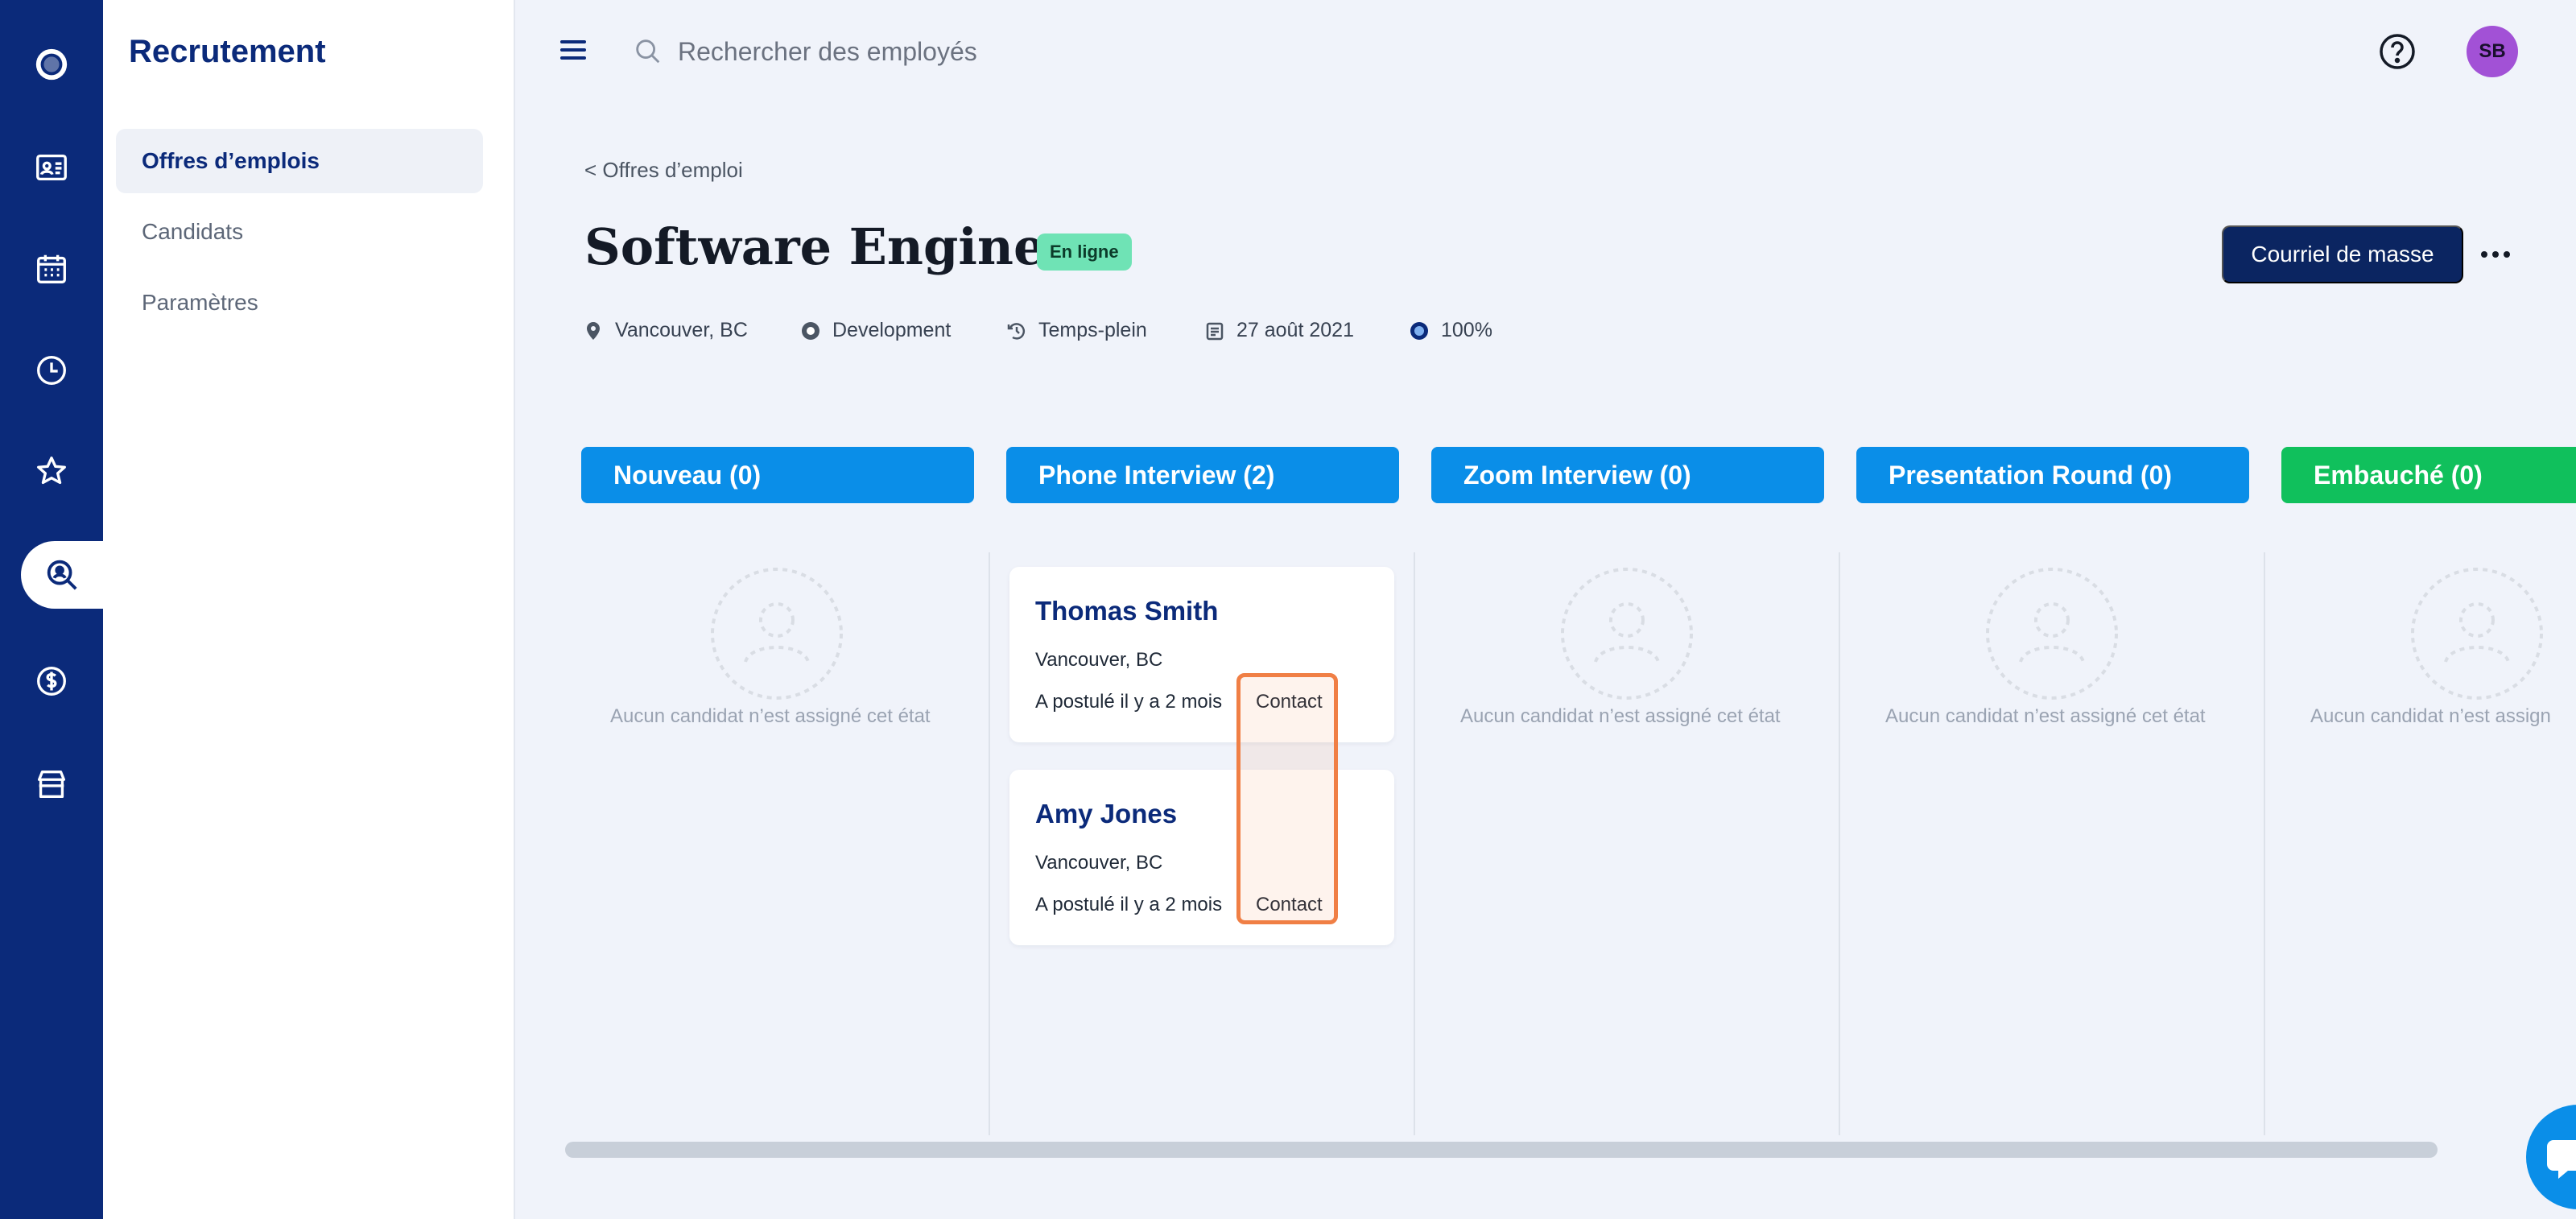  What do you see at coordinates (51, 681) in the screenshot?
I see `dollar-icon` at bounding box center [51, 681].